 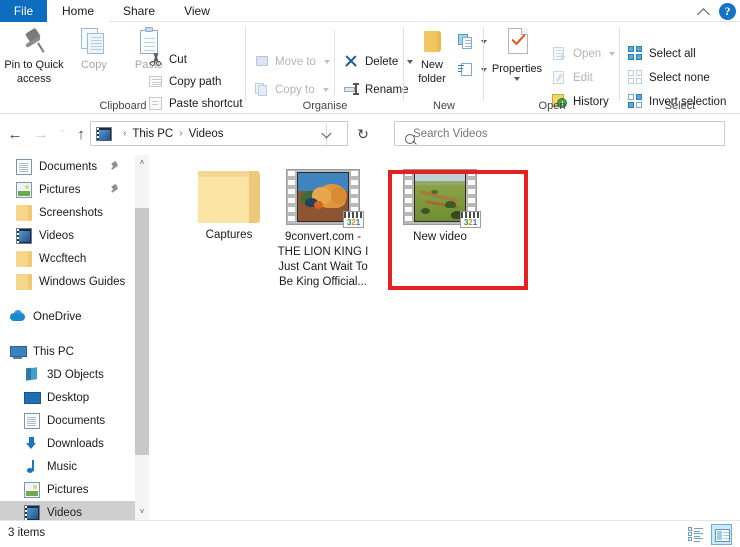 What do you see at coordinates (323, 237) in the screenshot?
I see `item-name-line: 9convert.com -` at bounding box center [323, 237].